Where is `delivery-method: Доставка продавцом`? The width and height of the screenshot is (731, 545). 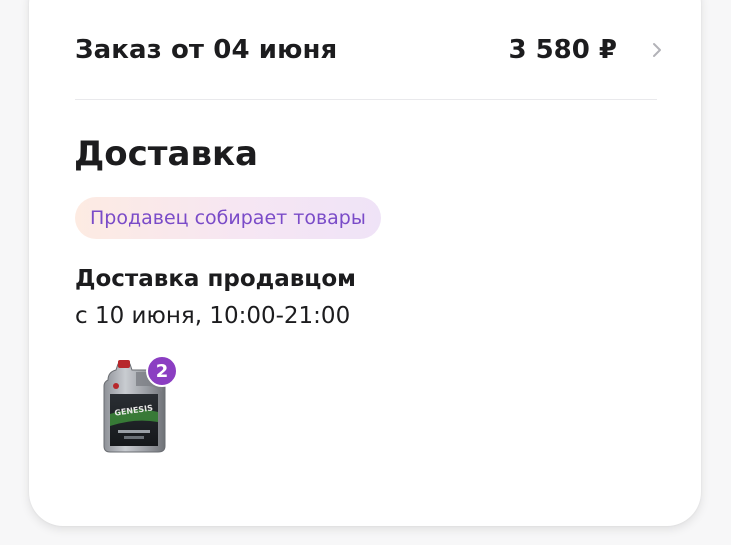
delivery-method: Доставка продавцом is located at coordinates (215, 279).